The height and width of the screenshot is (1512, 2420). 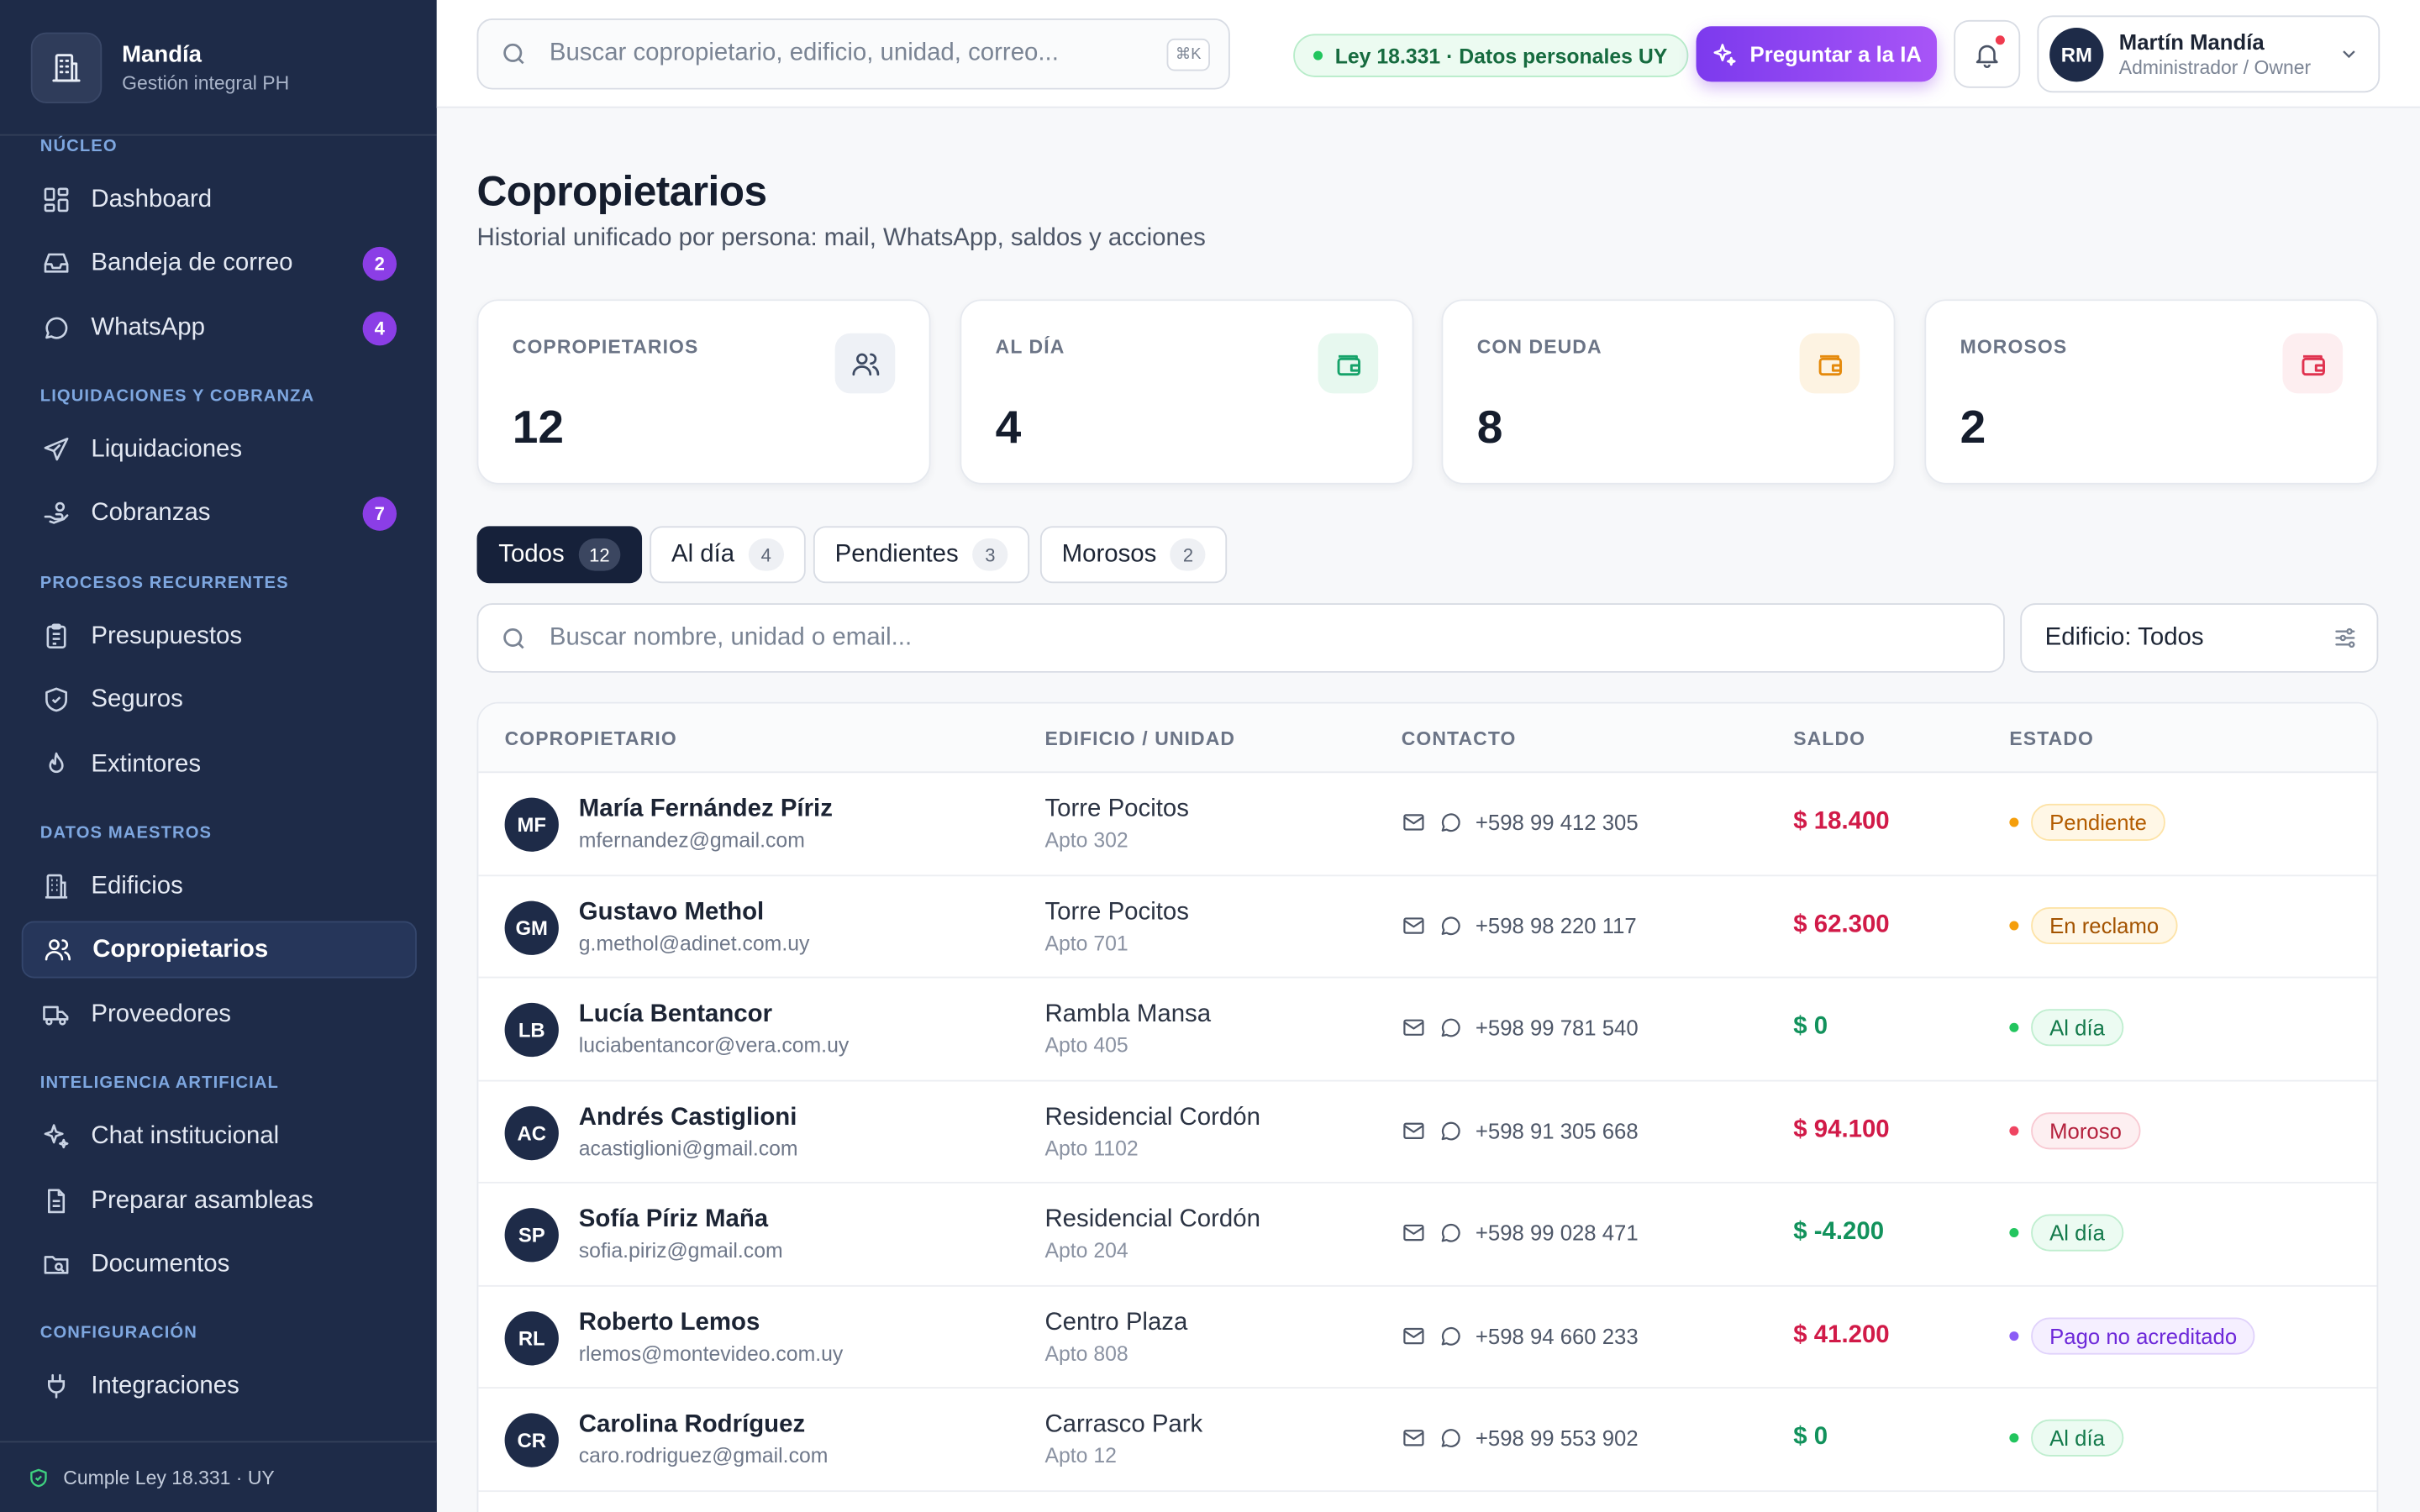 I want to click on balance-value: $ 0, so click(x=1810, y=1026).